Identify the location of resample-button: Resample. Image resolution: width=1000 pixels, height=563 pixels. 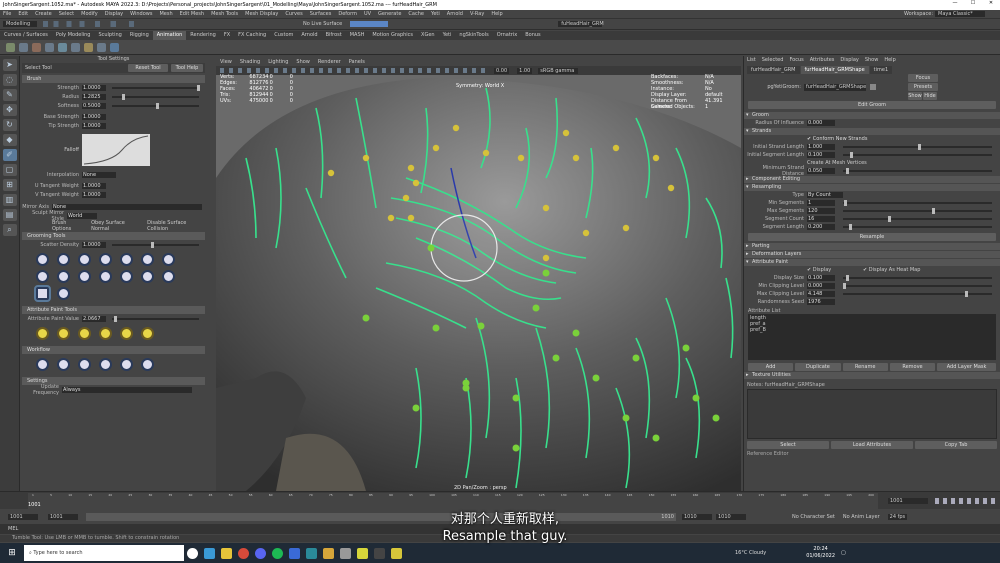
(872, 237).